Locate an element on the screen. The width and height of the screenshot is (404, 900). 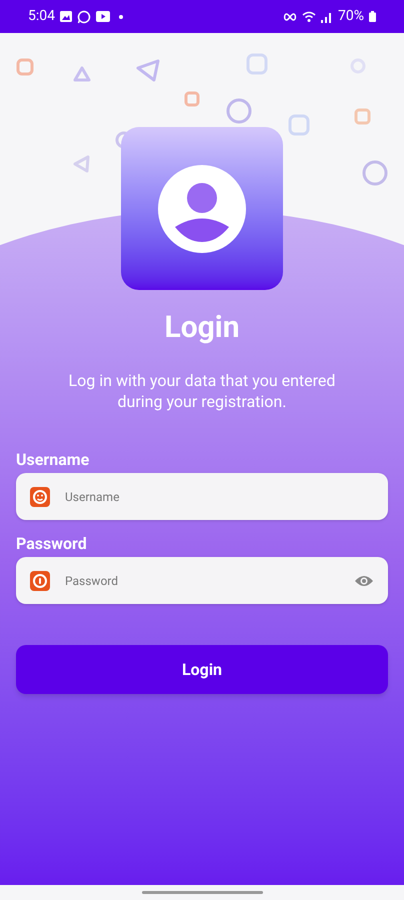
field-label: Username is located at coordinates (53, 460).